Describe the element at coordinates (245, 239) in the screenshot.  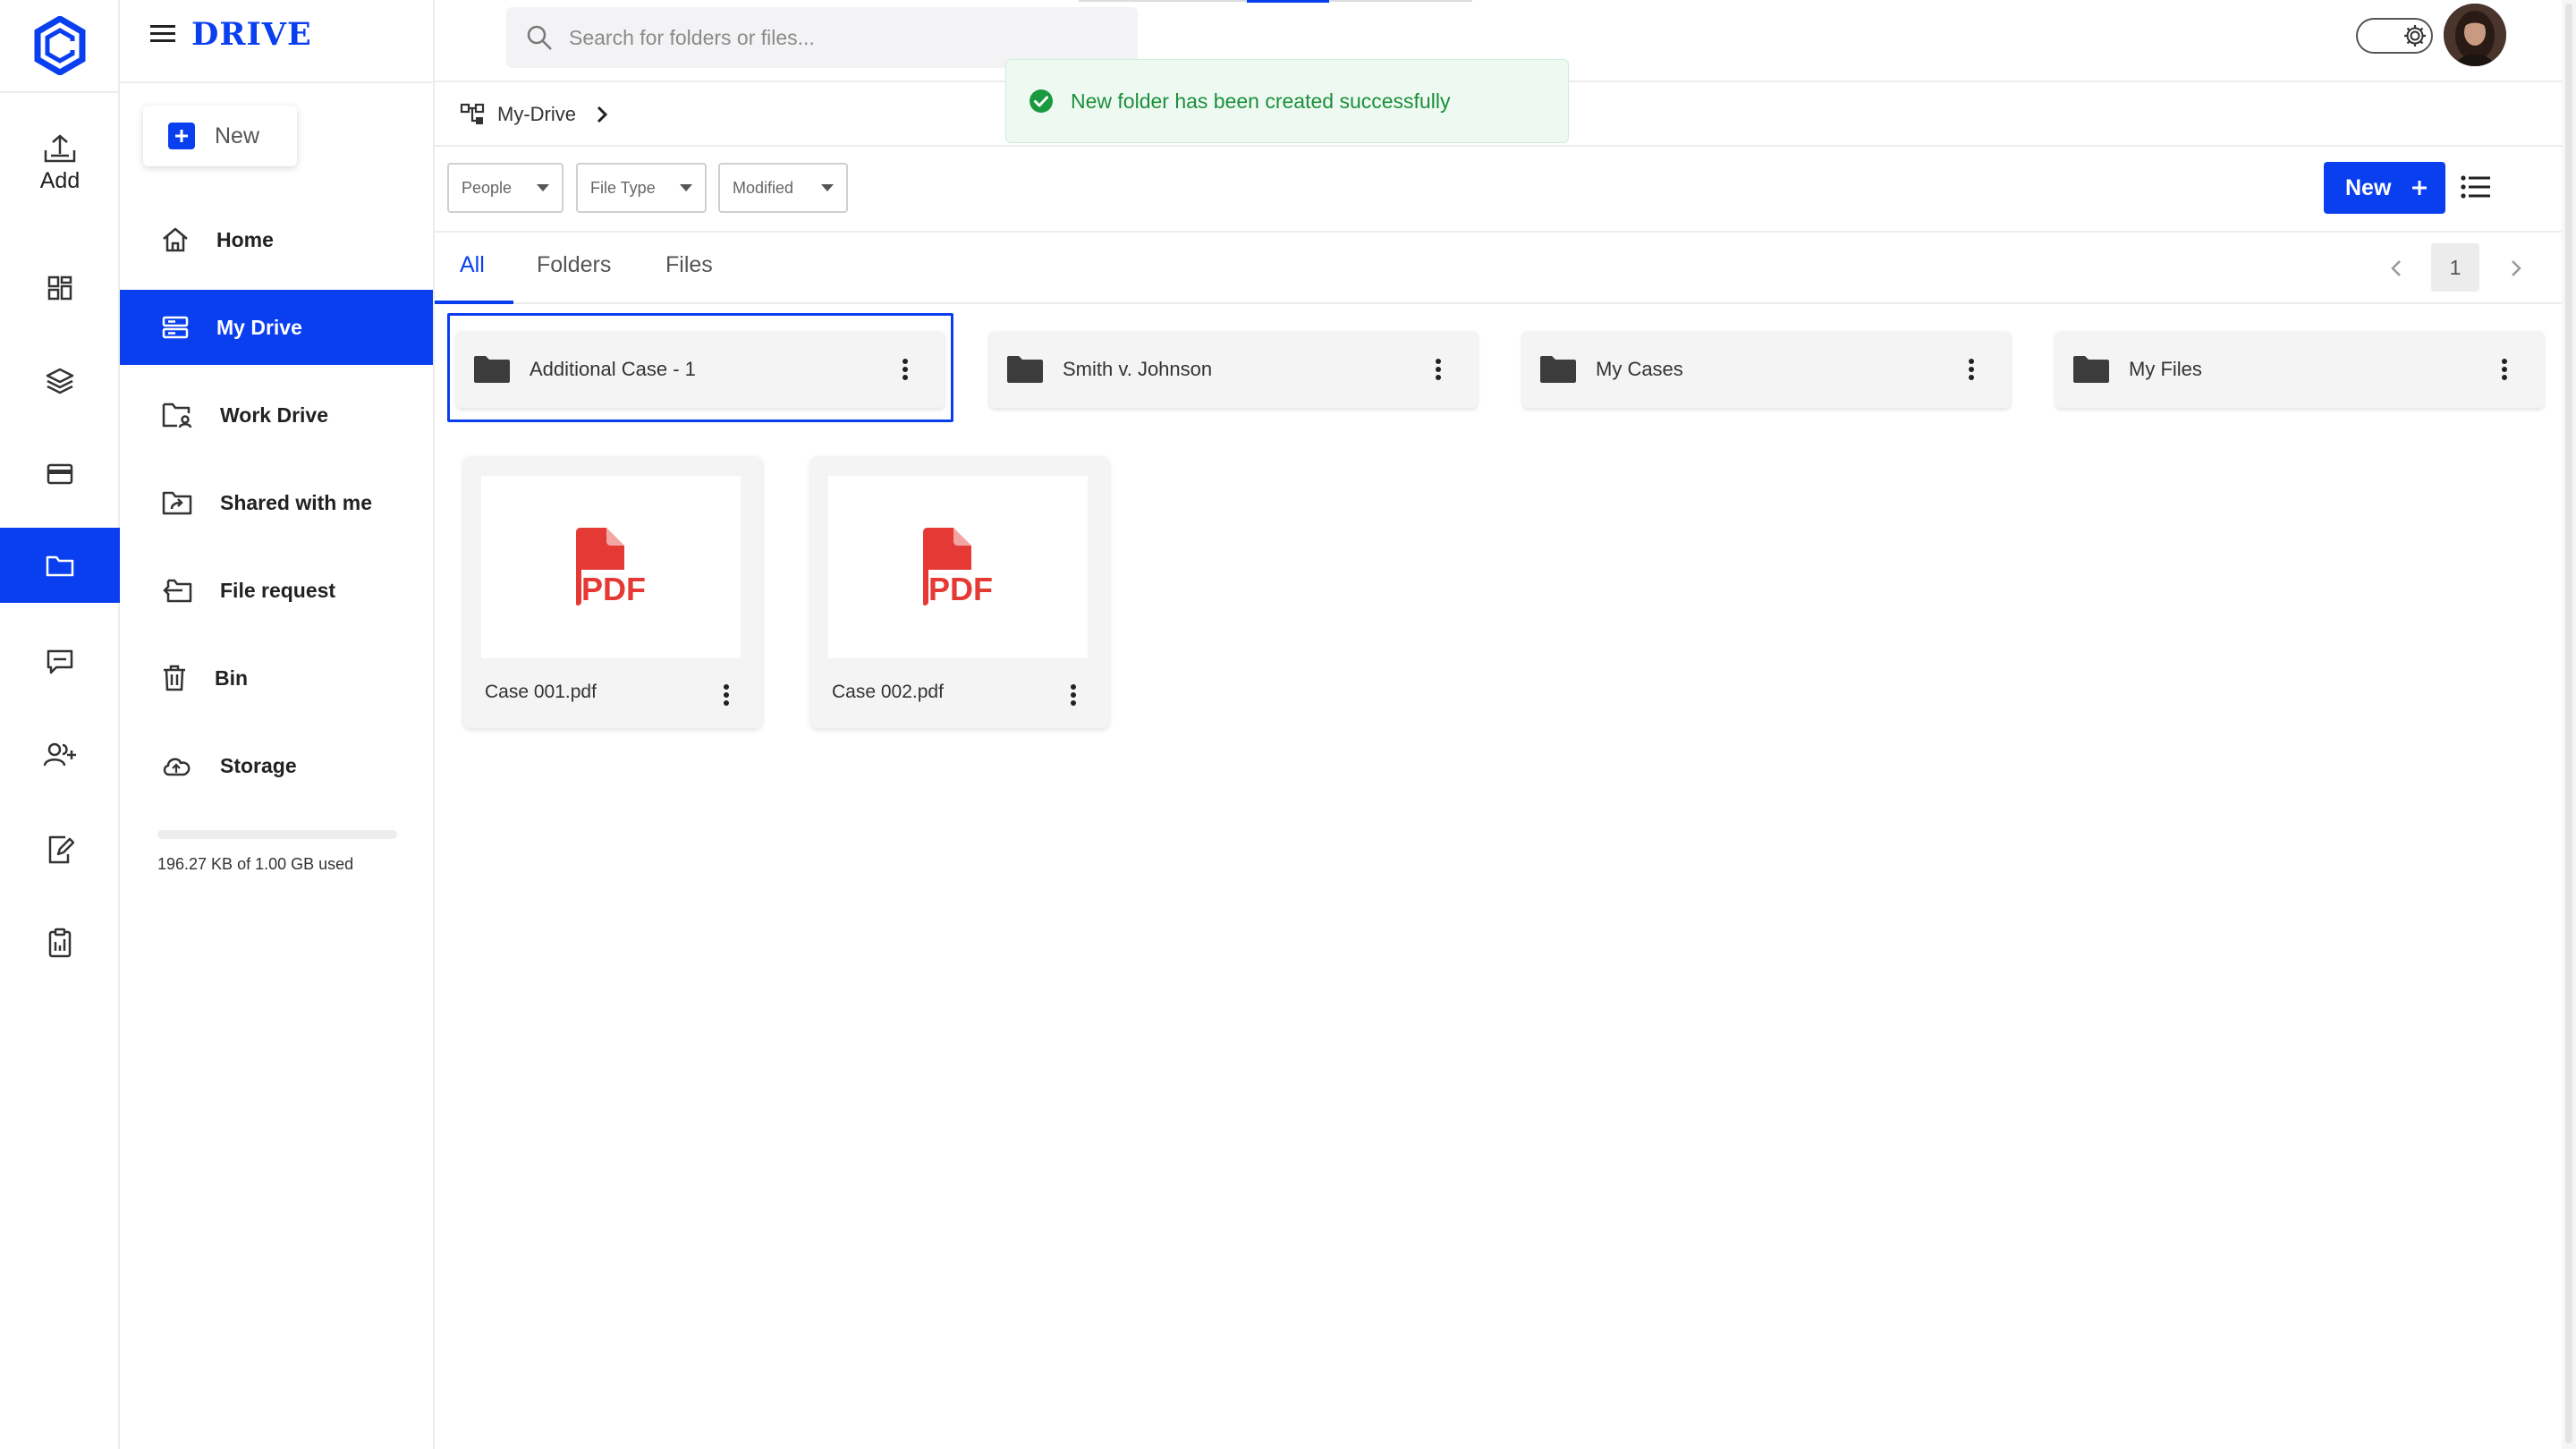
I see `sidebar-item-label: Home` at that location.